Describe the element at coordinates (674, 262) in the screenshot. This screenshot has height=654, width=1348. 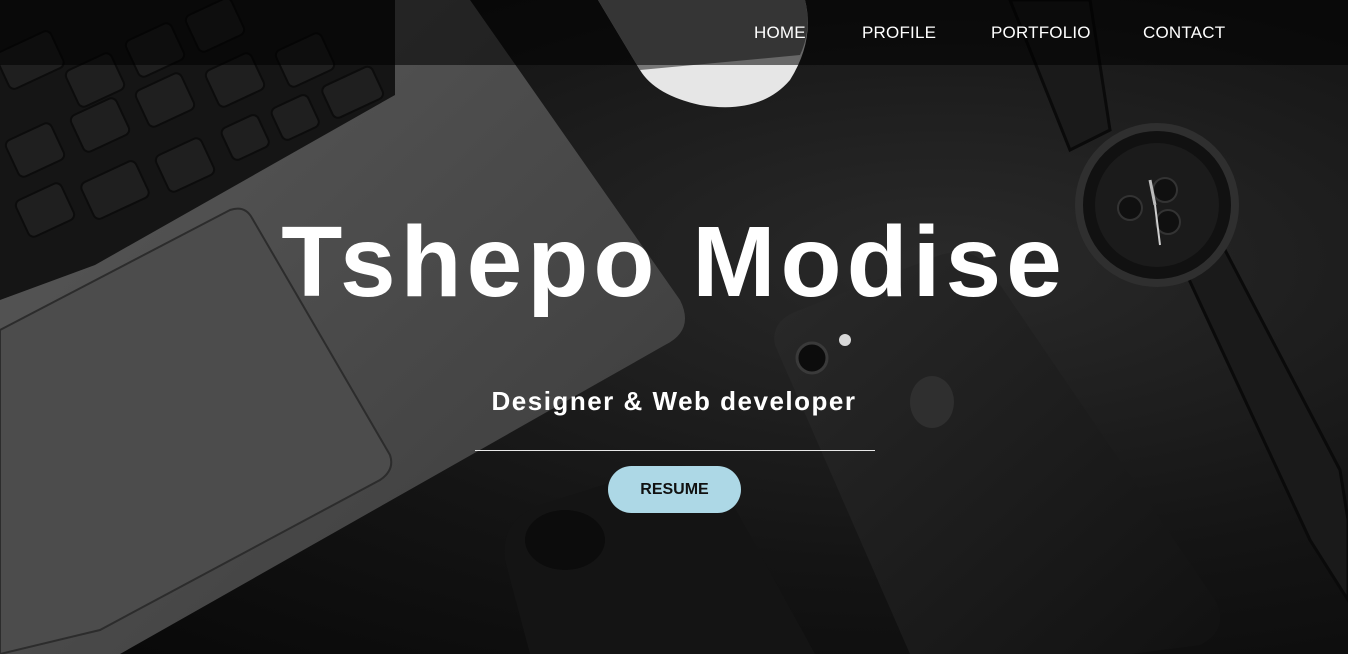
I see `hero-name-heading: Tshepo Modise` at that location.